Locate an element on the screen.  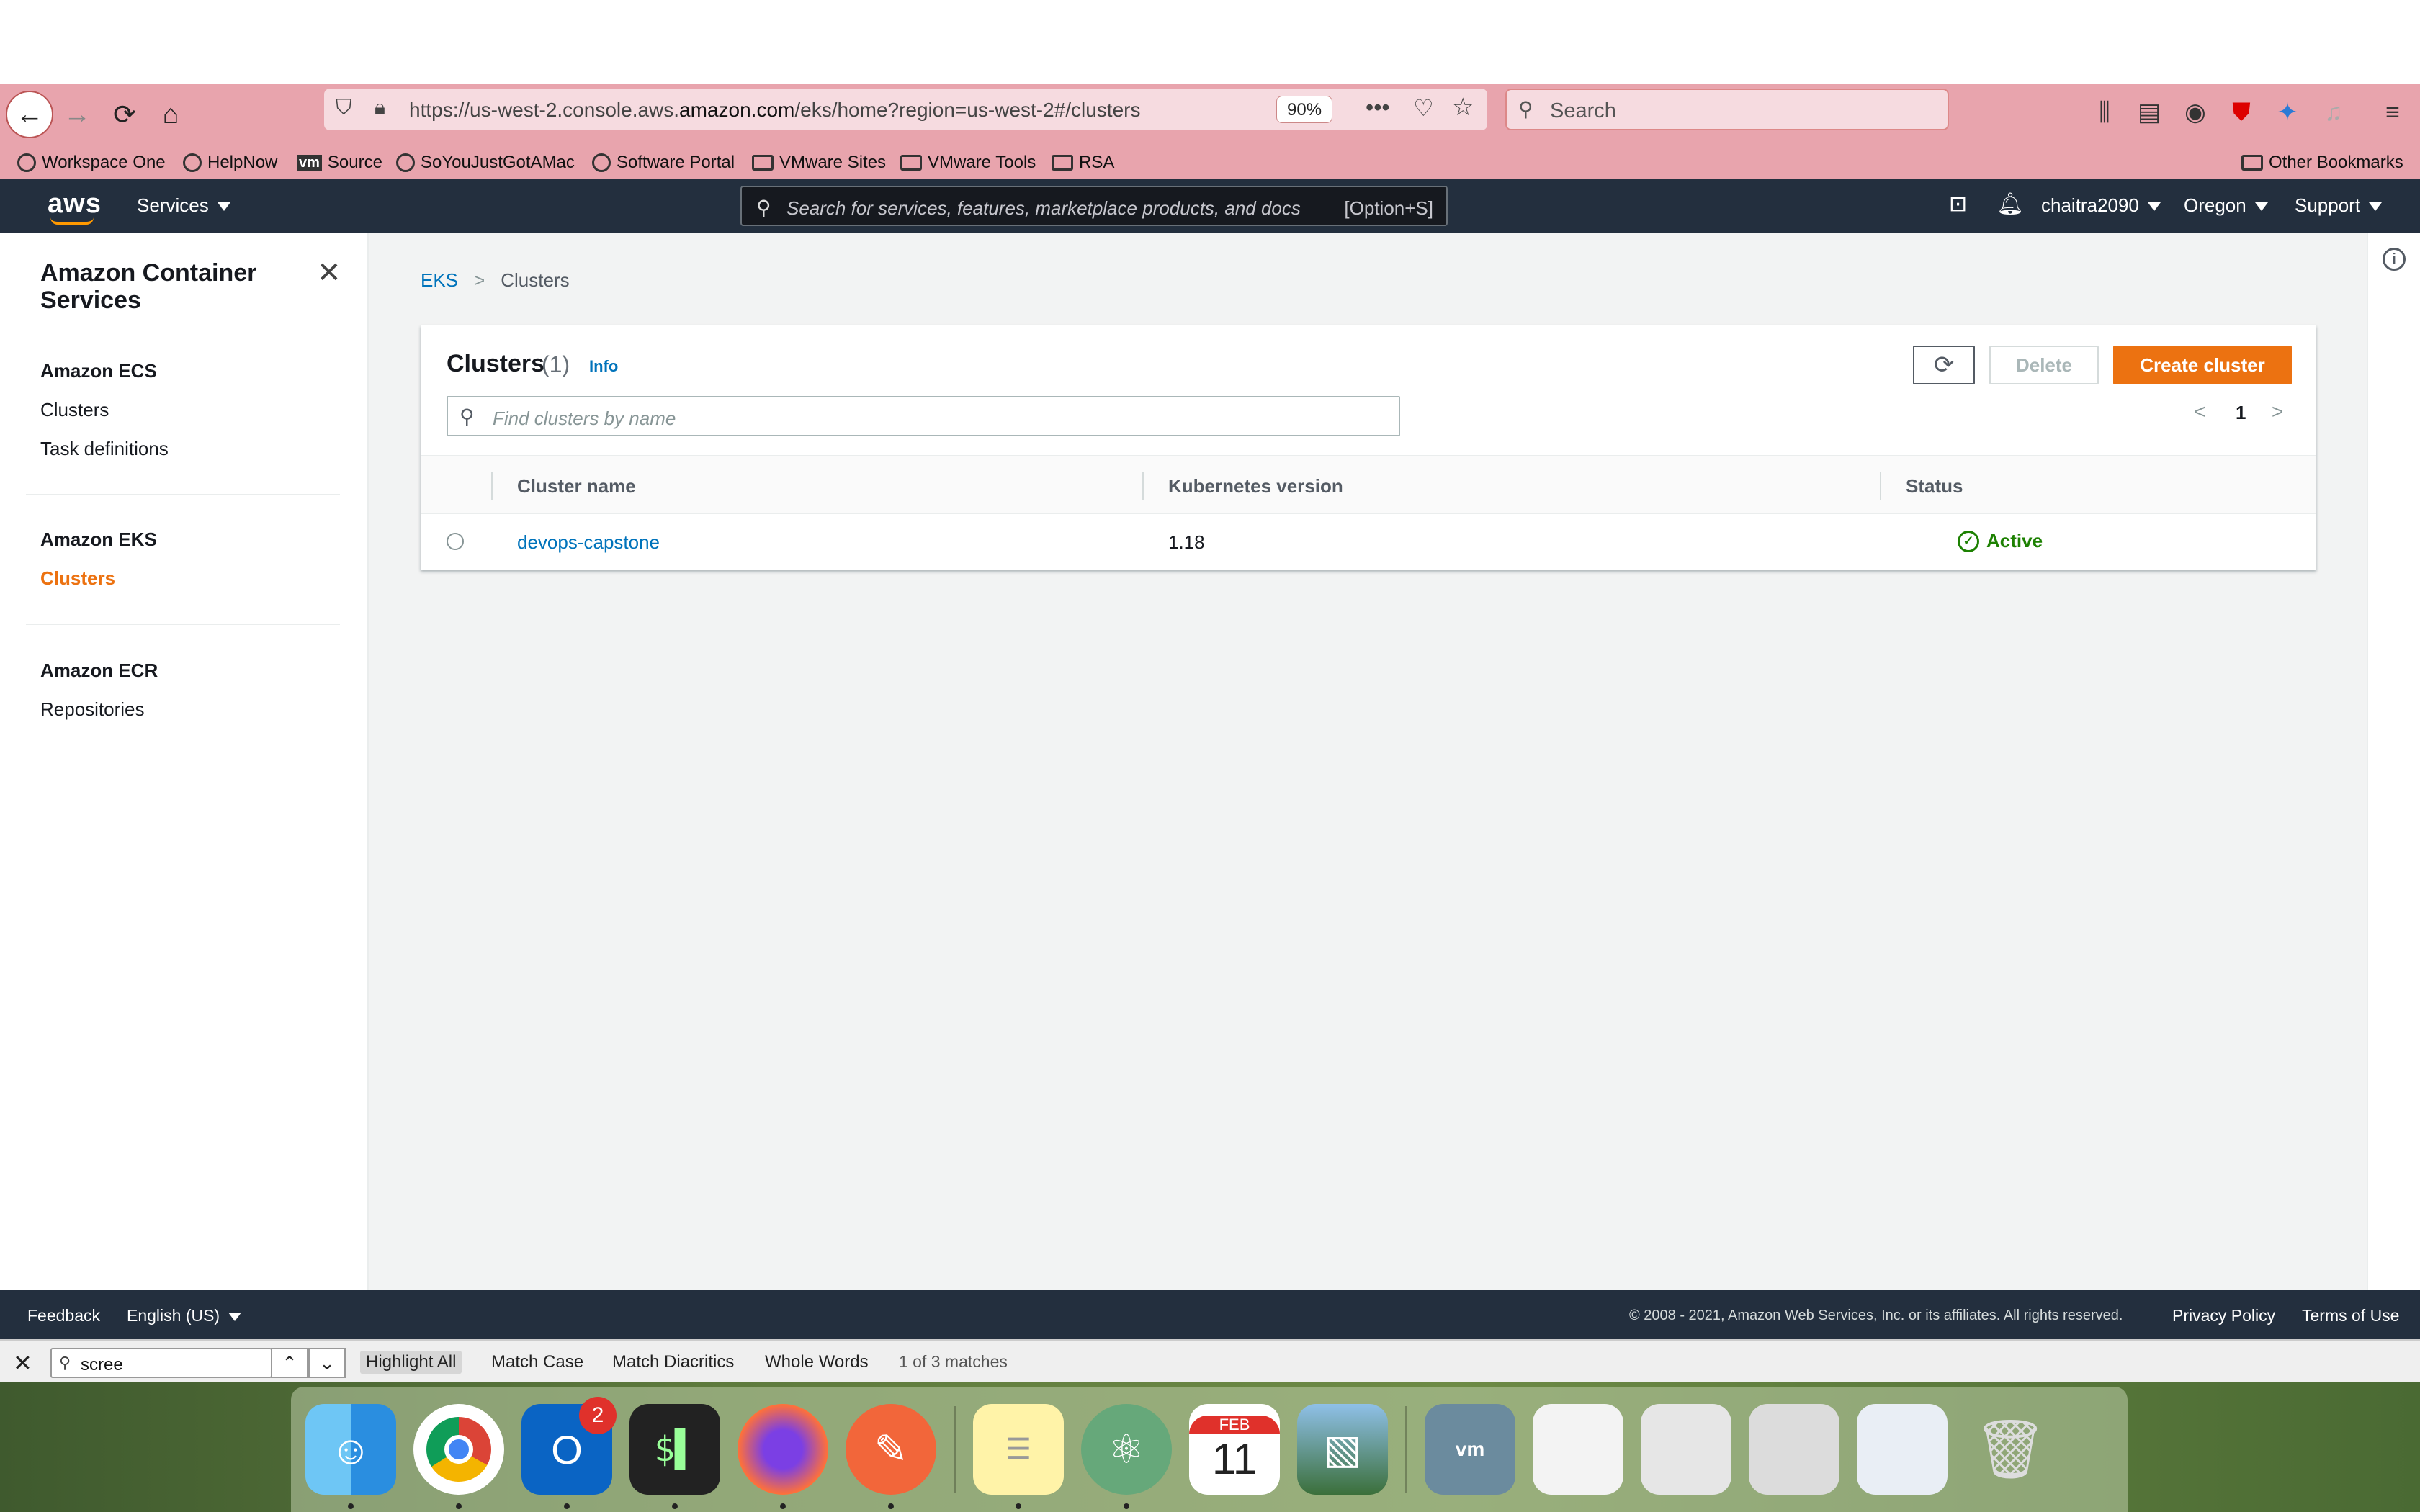
bookmark-vmware-tools: VMware Tools is located at coordinates (968, 163).